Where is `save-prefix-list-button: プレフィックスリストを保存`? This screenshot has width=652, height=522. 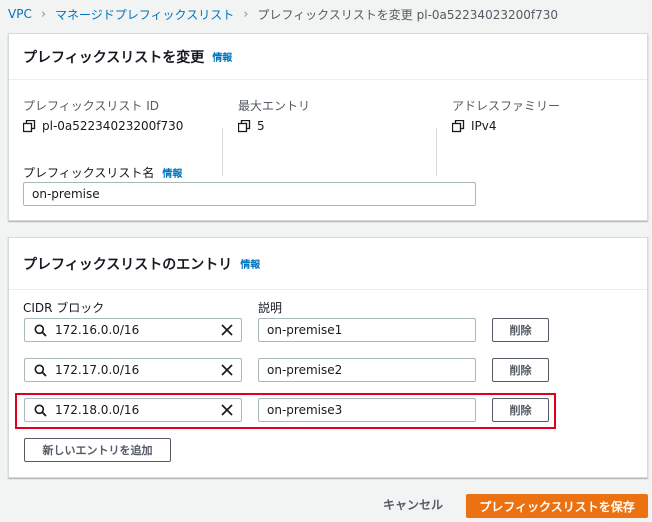
save-prefix-list-button: プレフィックスリストを保存 is located at coordinates (557, 506).